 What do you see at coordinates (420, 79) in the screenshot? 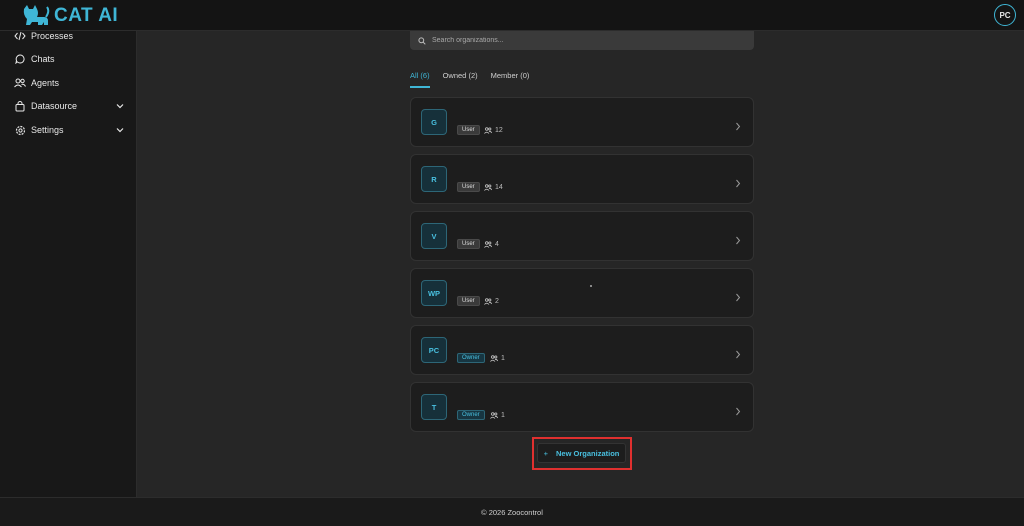
I see `tab-all: All (6)` at bounding box center [420, 79].